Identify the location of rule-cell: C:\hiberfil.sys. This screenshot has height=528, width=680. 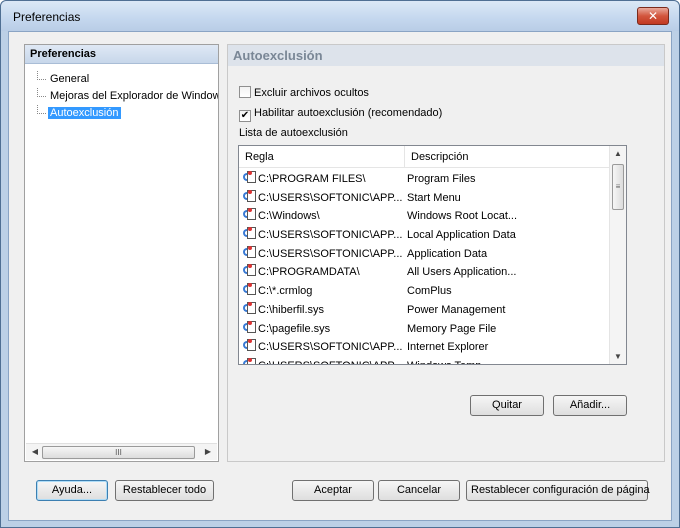
(325, 310).